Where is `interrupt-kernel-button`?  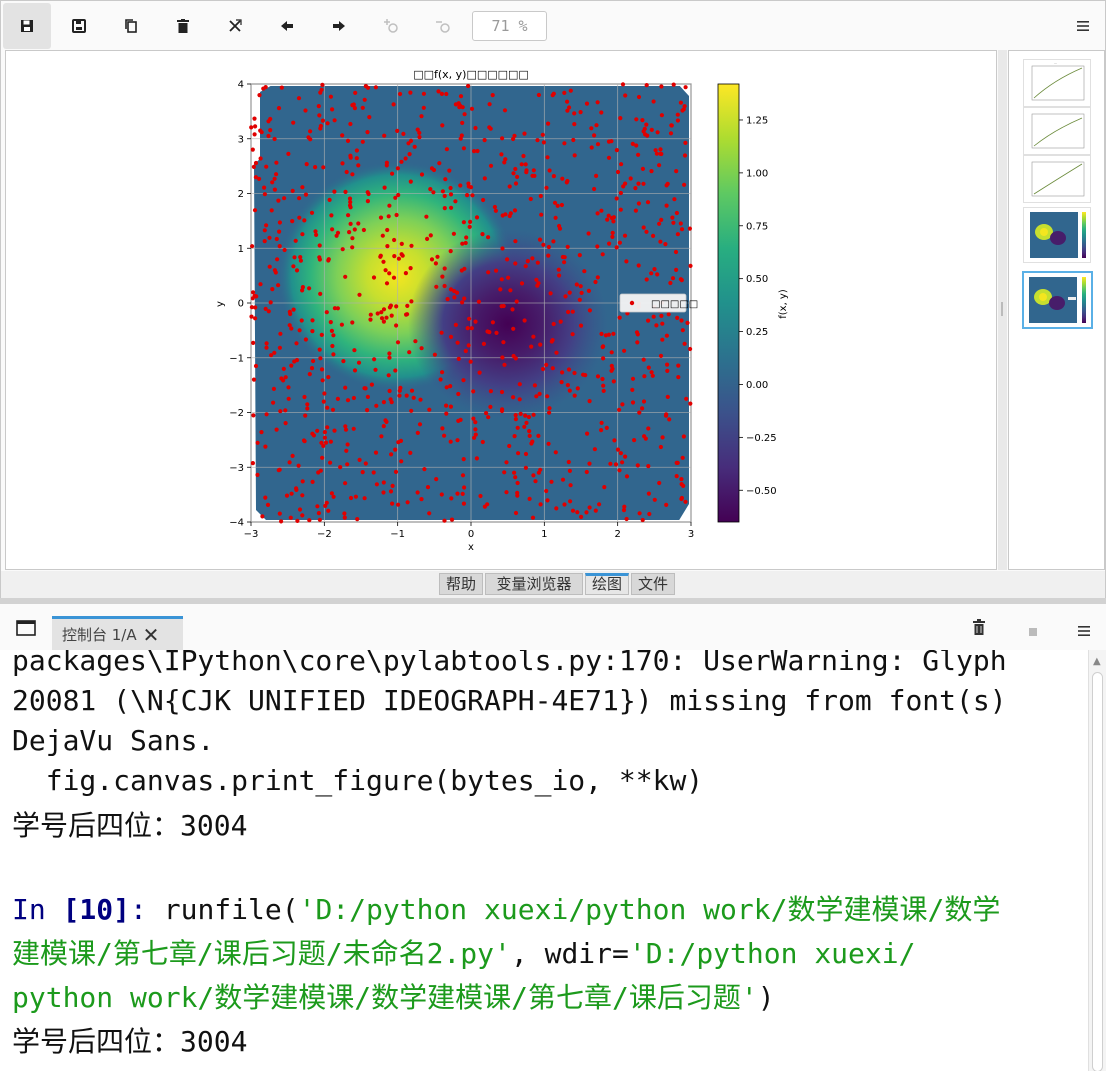 interrupt-kernel-button is located at coordinates (1033, 631).